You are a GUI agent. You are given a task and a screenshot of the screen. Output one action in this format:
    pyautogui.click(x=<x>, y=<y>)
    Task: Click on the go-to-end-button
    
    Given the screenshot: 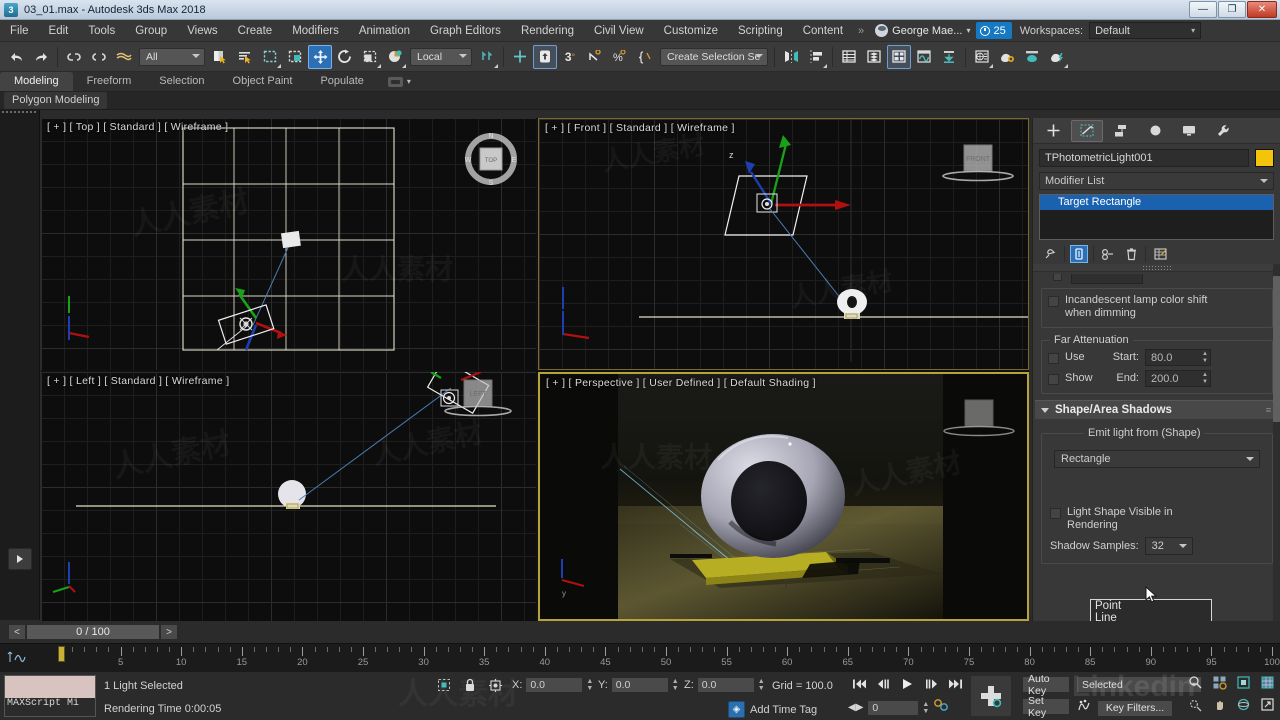 What is the action you would take?
    pyautogui.click(x=955, y=683)
    